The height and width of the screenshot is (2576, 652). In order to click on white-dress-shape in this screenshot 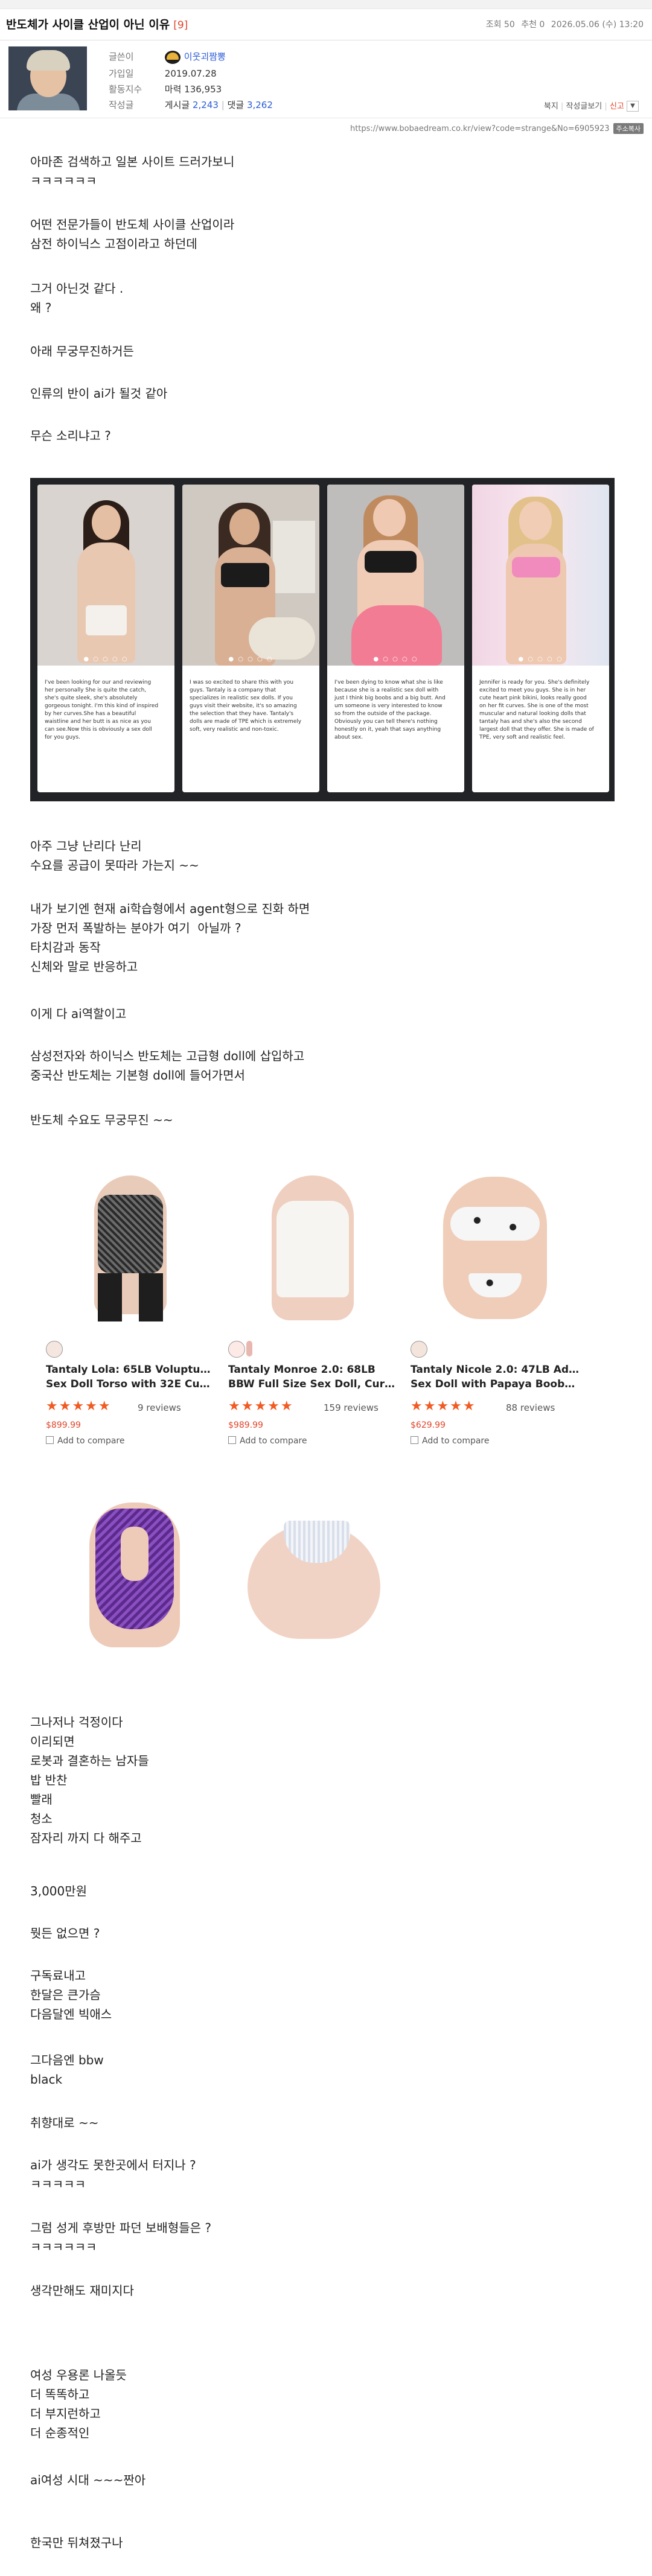, I will do `click(312, 1249)`.